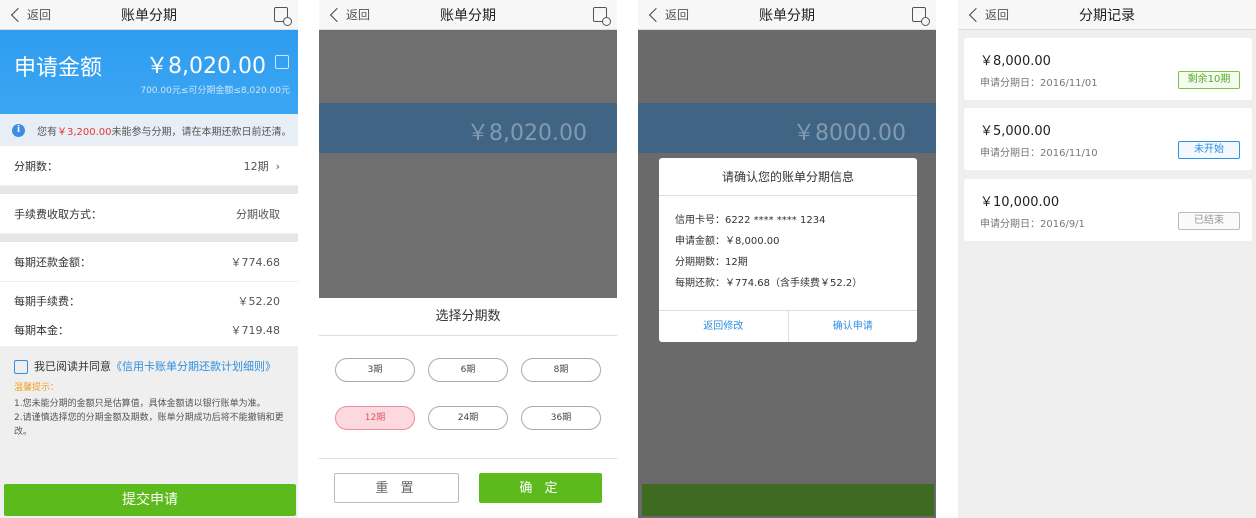  Describe the element at coordinates (788, 500) in the screenshot. I see `dimmed-submit` at that location.